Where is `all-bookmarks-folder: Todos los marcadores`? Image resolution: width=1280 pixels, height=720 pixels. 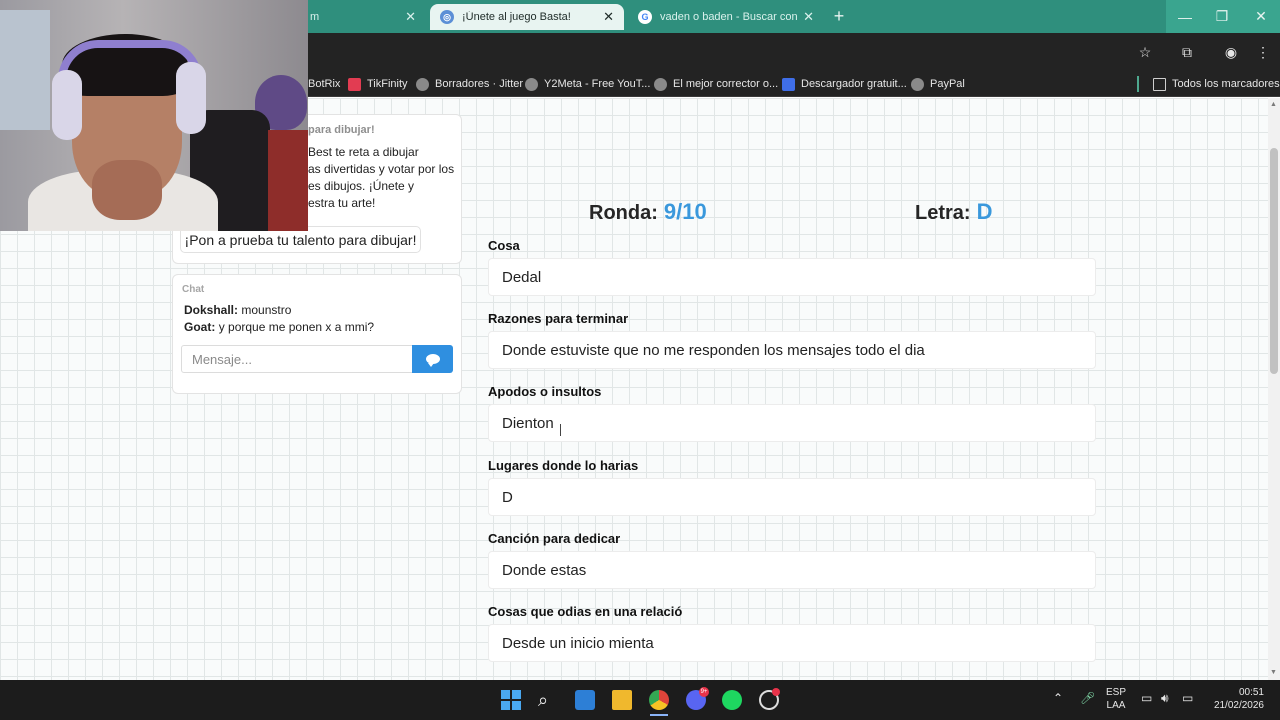
all-bookmarks-folder: Todos los marcadores is located at coordinates (1216, 84).